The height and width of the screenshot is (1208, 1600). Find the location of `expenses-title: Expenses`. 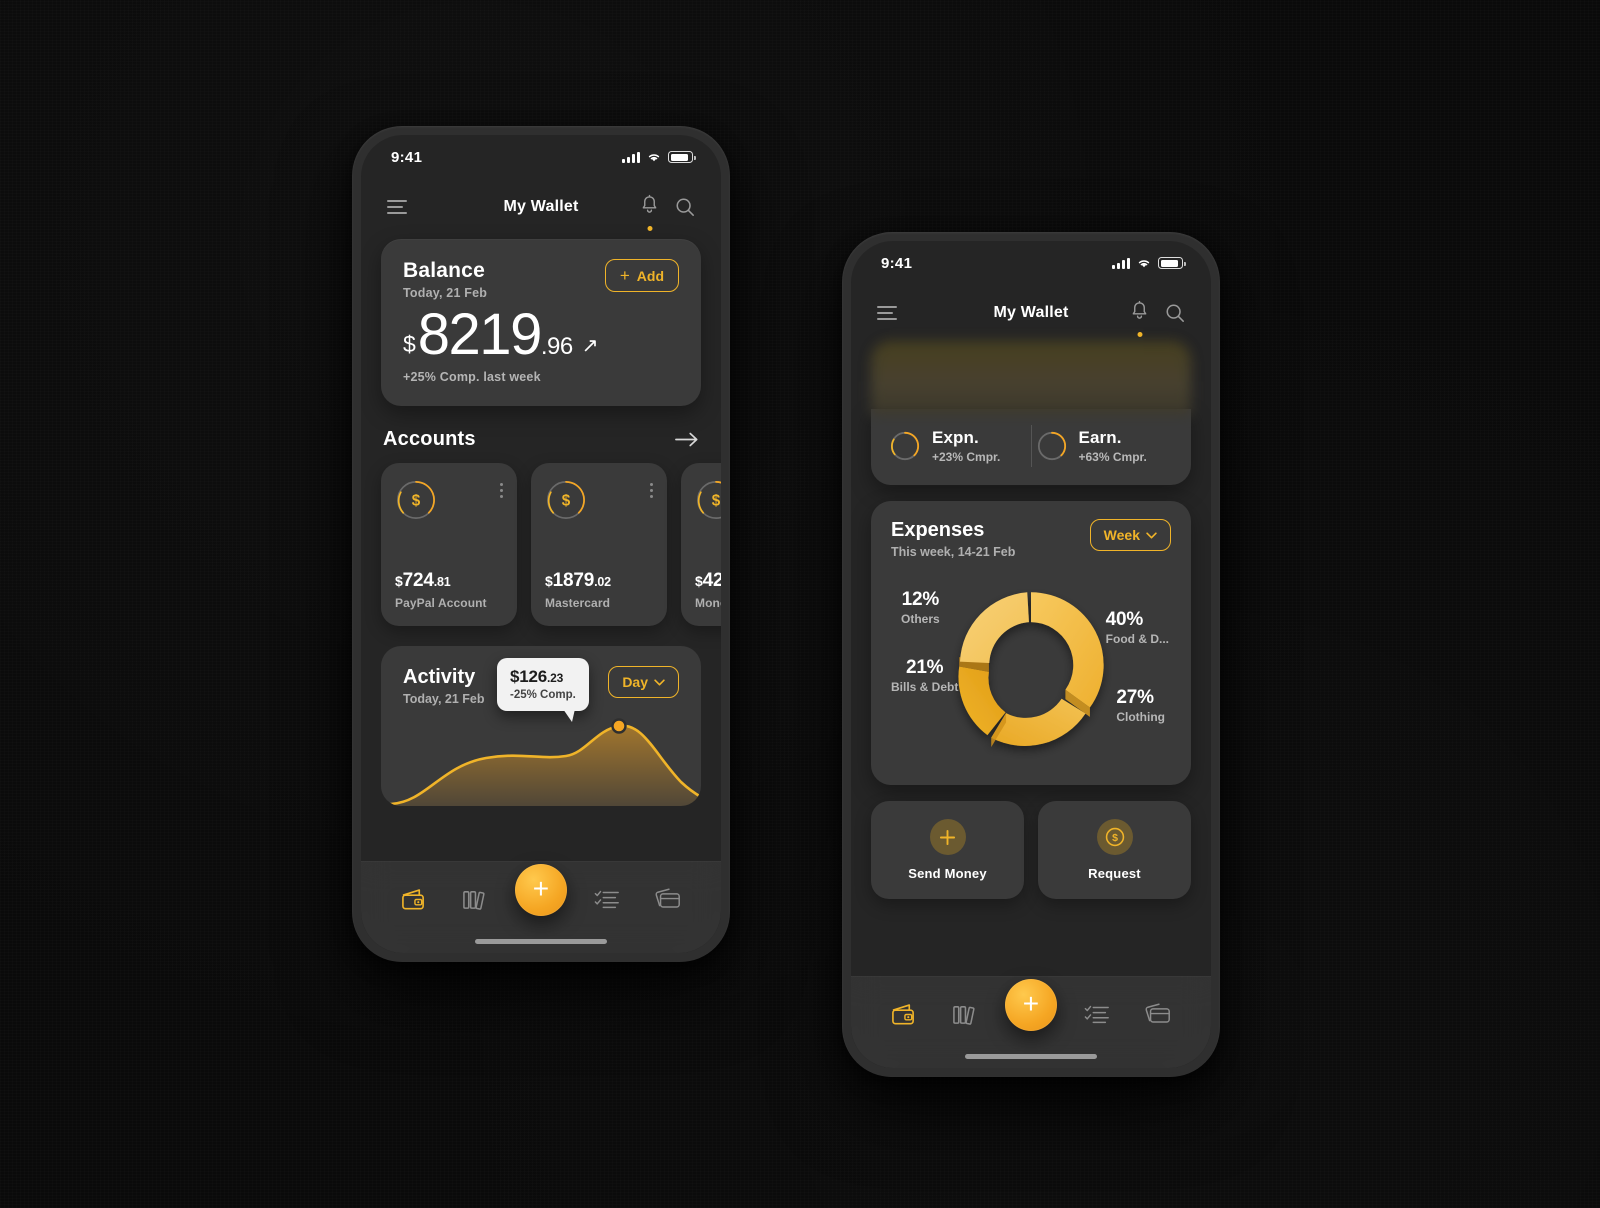

expenses-title: Expenses is located at coordinates (938, 530).